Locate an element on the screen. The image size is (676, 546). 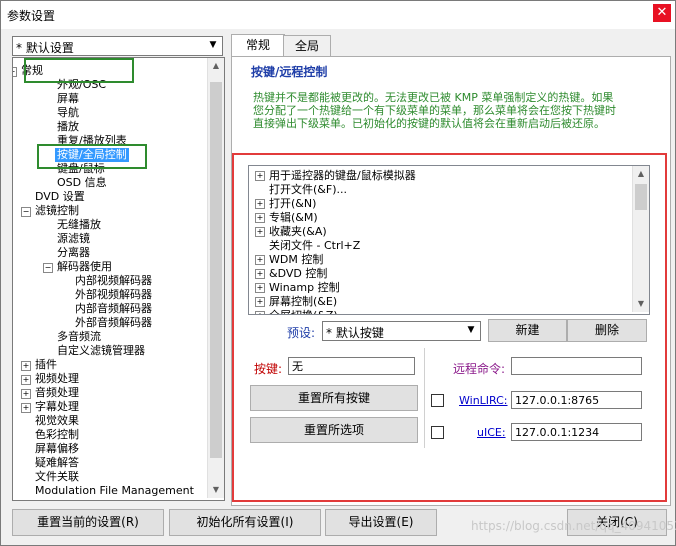
highlight-general is located at coordinates (79, 70).